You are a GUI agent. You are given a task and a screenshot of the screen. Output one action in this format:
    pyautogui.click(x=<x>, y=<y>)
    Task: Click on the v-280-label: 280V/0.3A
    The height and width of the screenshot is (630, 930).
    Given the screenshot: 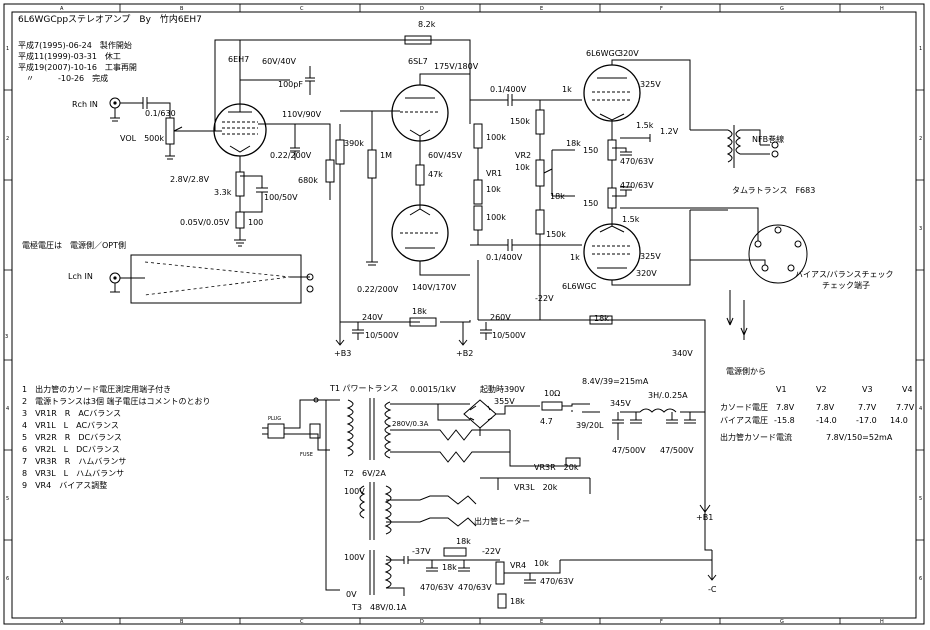 What is the action you would take?
    pyautogui.click(x=410, y=424)
    